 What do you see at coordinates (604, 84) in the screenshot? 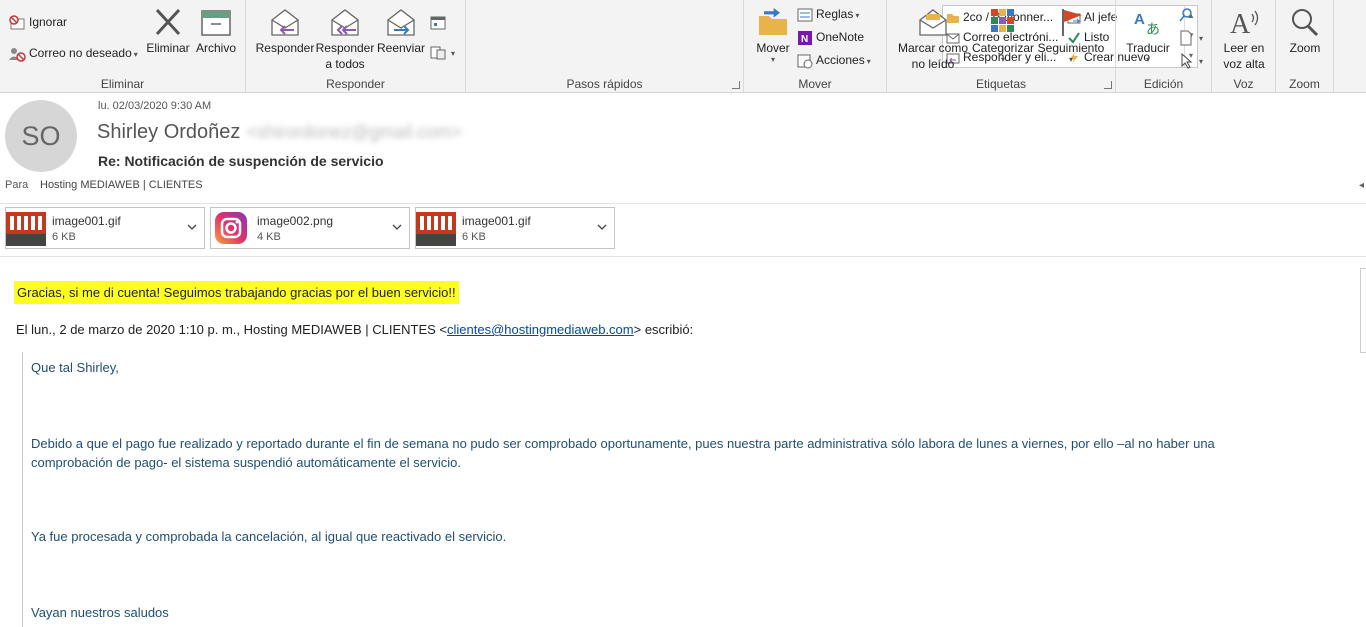
I see `group-label-pasos-rapidos: Pasos rápidos` at bounding box center [604, 84].